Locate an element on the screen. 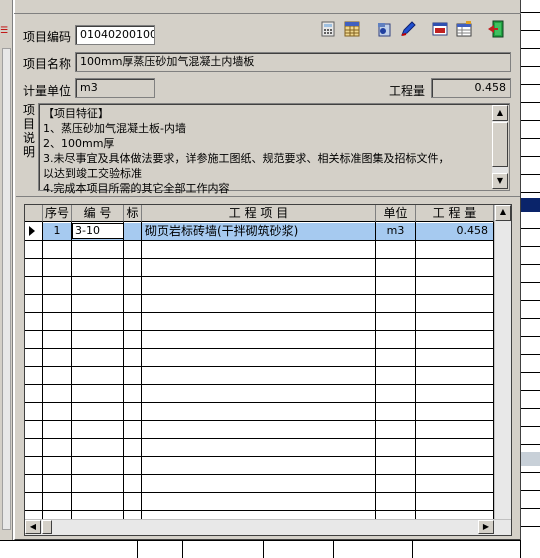  menu-icon: ☰ is located at coordinates (4, 31).